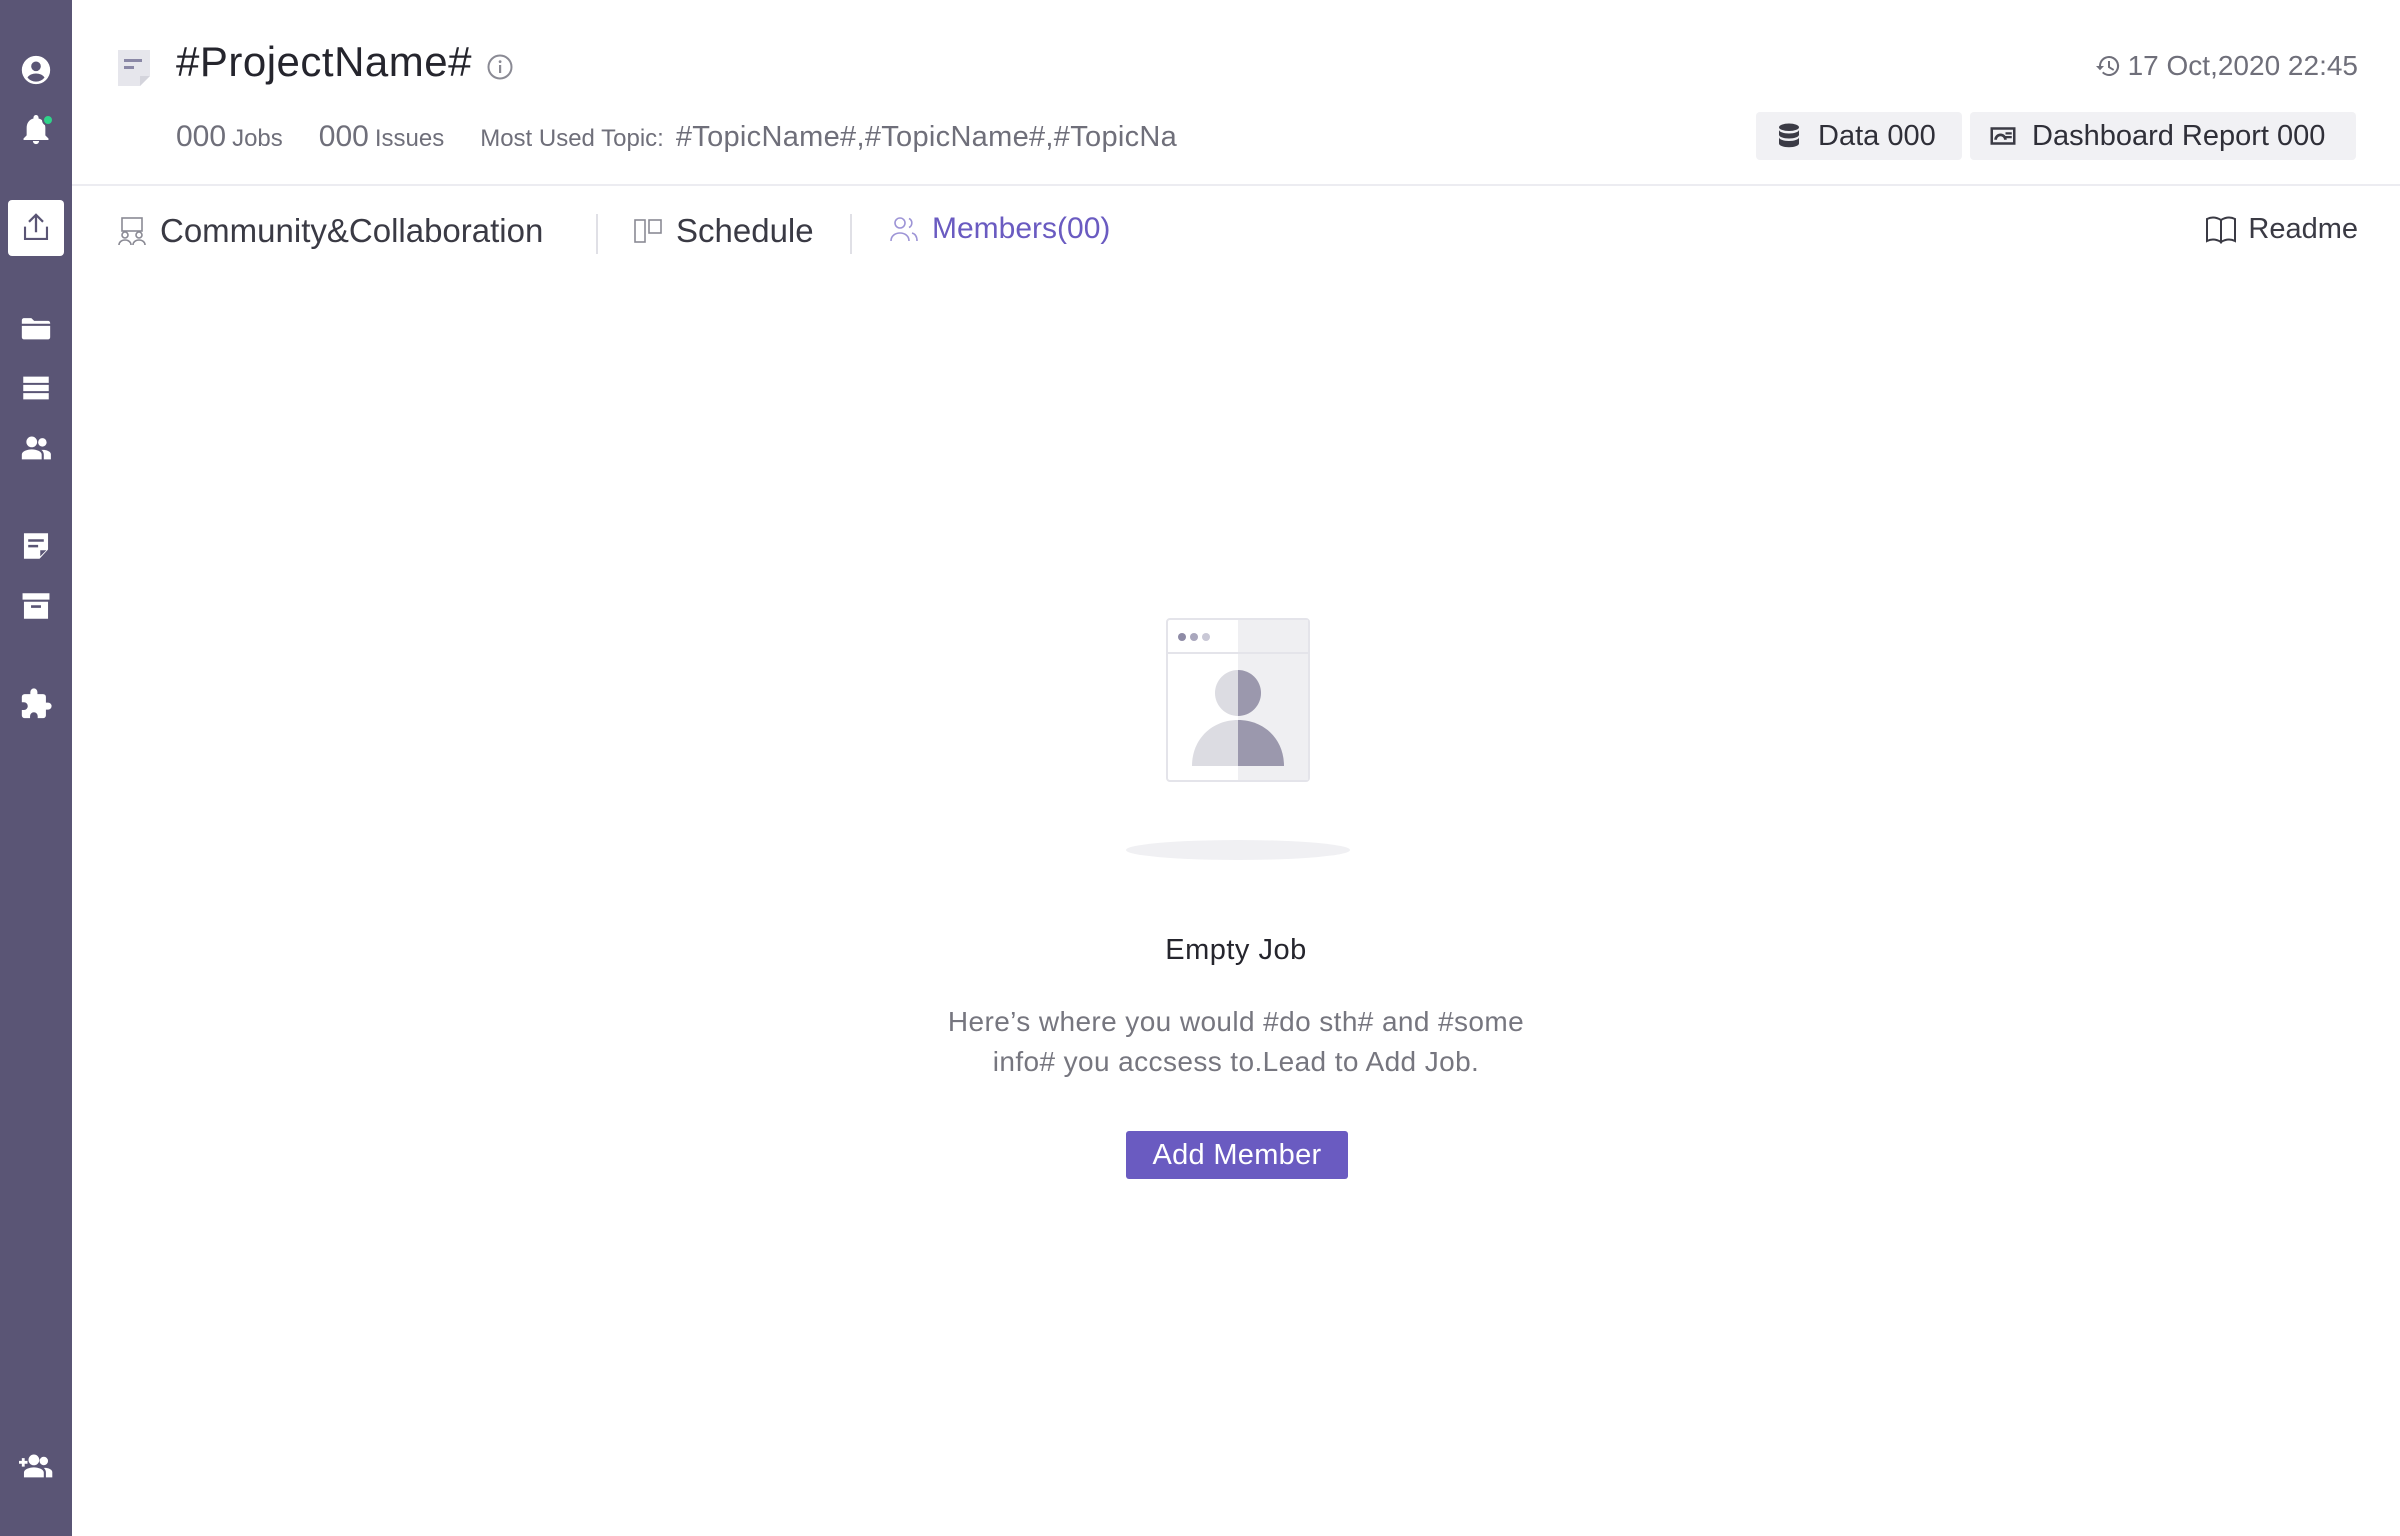 The height and width of the screenshot is (1536, 2400). Describe the element at coordinates (572, 138) in the screenshot. I see `topics-label: Most Used Topic:` at that location.